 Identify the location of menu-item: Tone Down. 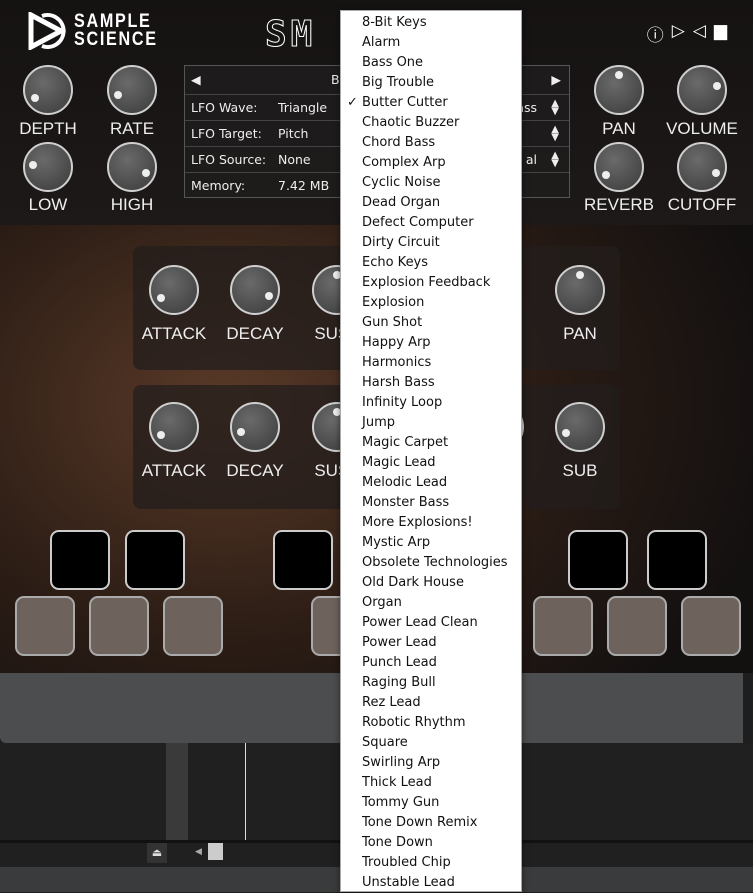
(431, 843).